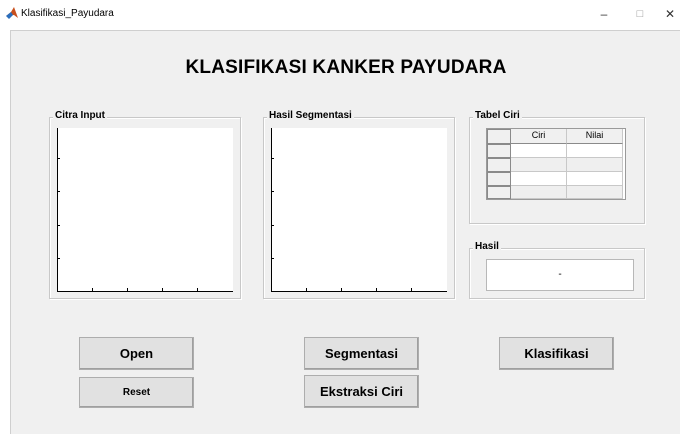  Describe the element at coordinates (359, 210) in the screenshot. I see `axes-hasil-segmentasi` at that location.